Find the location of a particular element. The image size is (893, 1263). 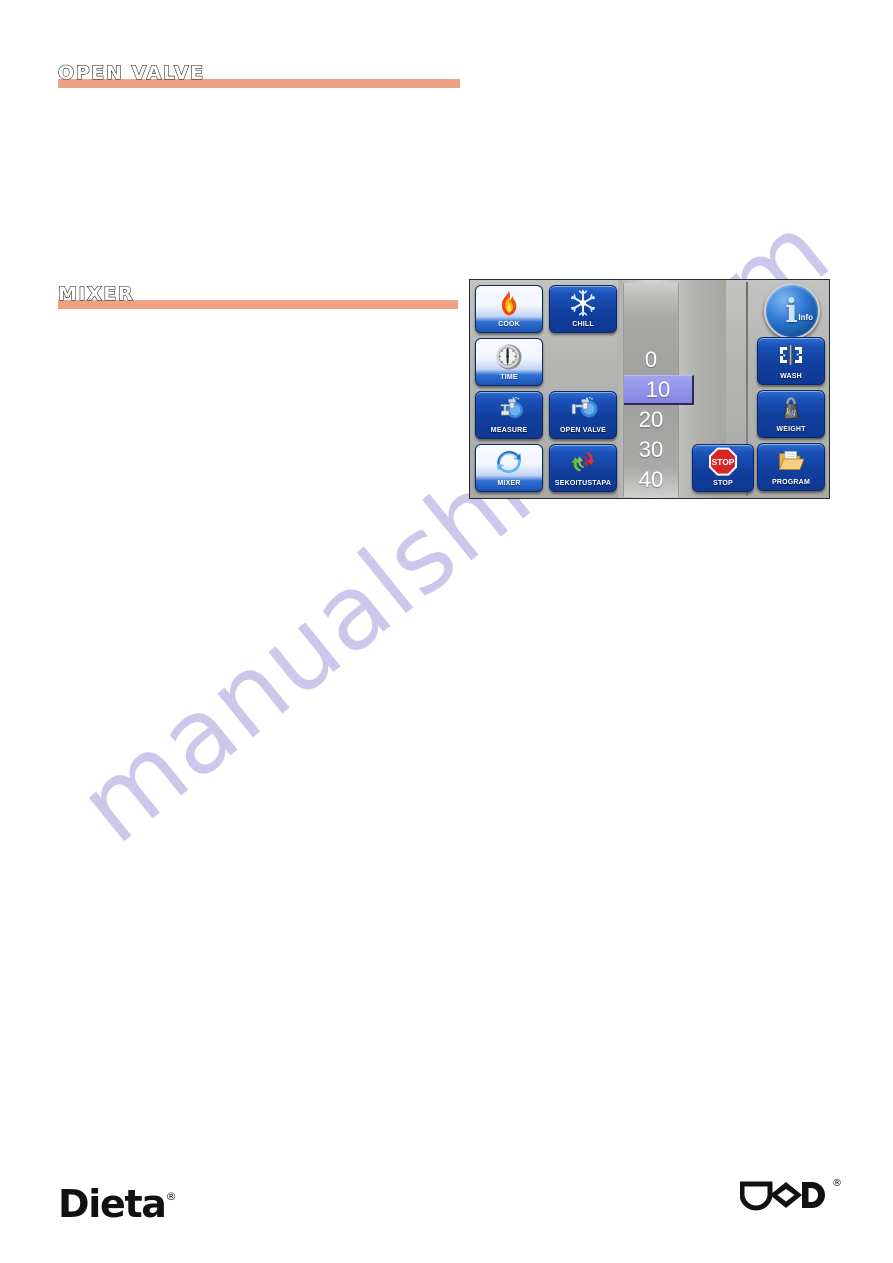

section-heading-mixer: MIXER is located at coordinates (257, 295).